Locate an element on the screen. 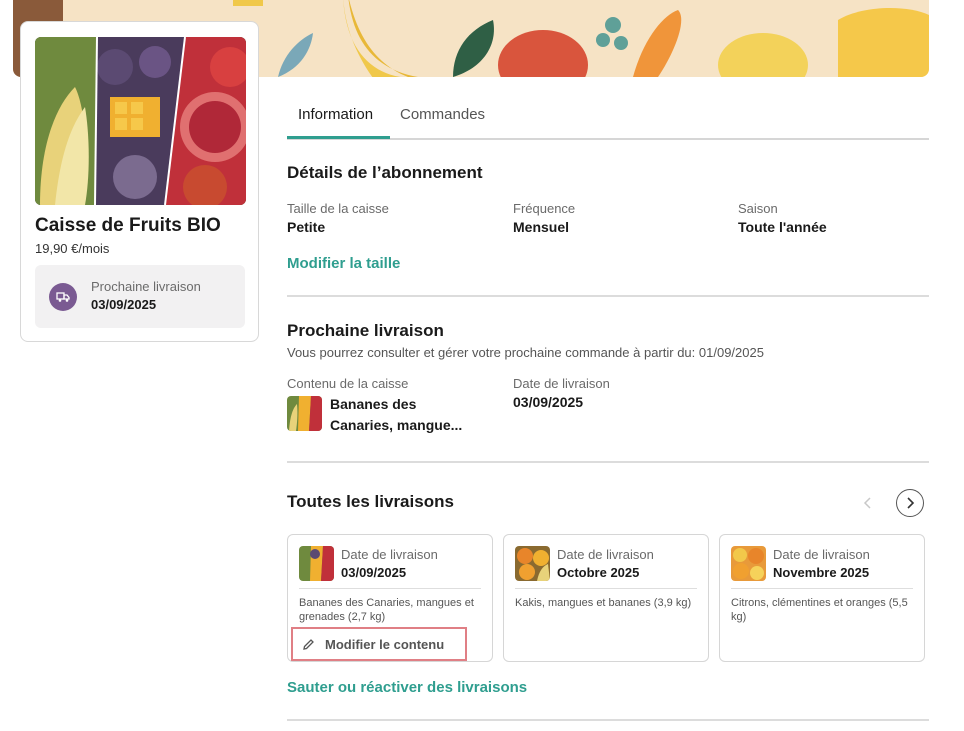 The height and width of the screenshot is (731, 964). chevron-left-icon is located at coordinates (867, 503).